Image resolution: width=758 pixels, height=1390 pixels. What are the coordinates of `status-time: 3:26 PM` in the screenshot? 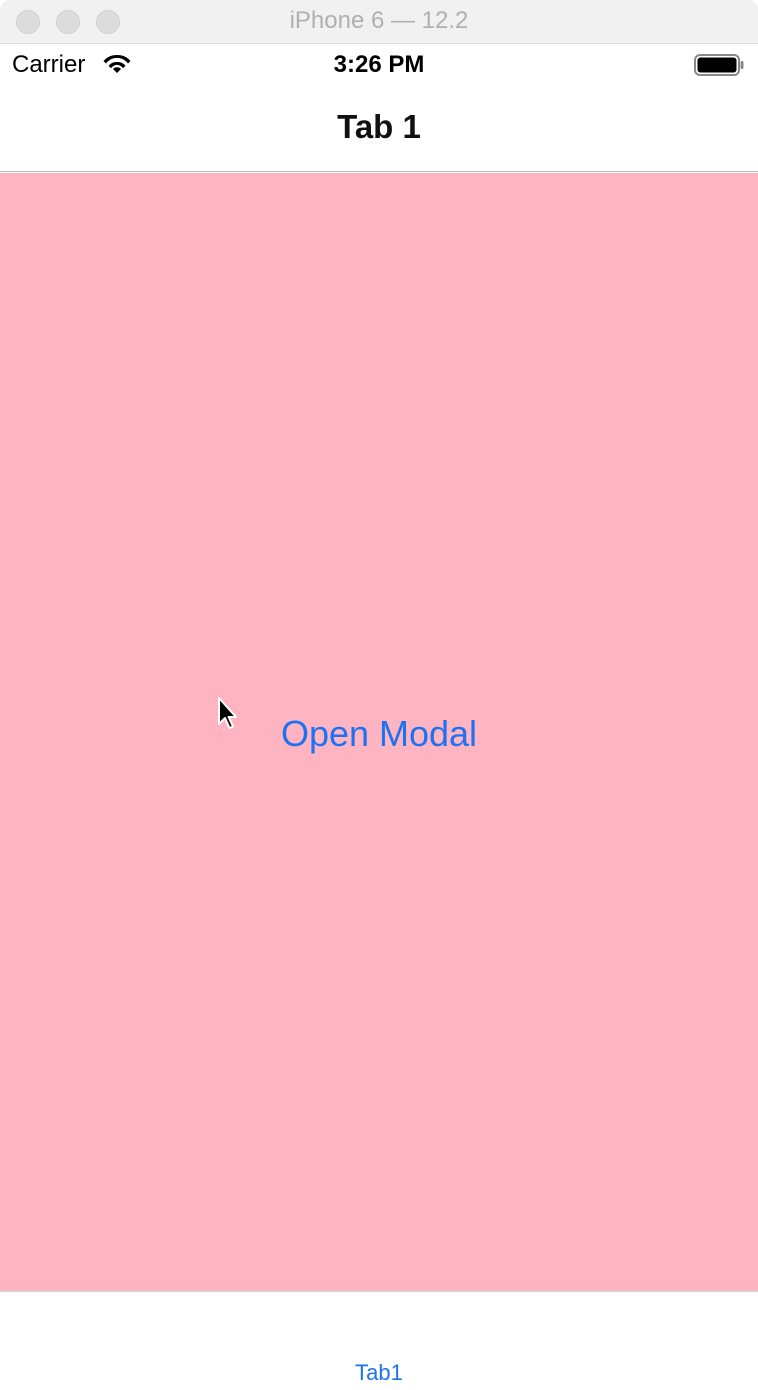 It's located at (379, 64).